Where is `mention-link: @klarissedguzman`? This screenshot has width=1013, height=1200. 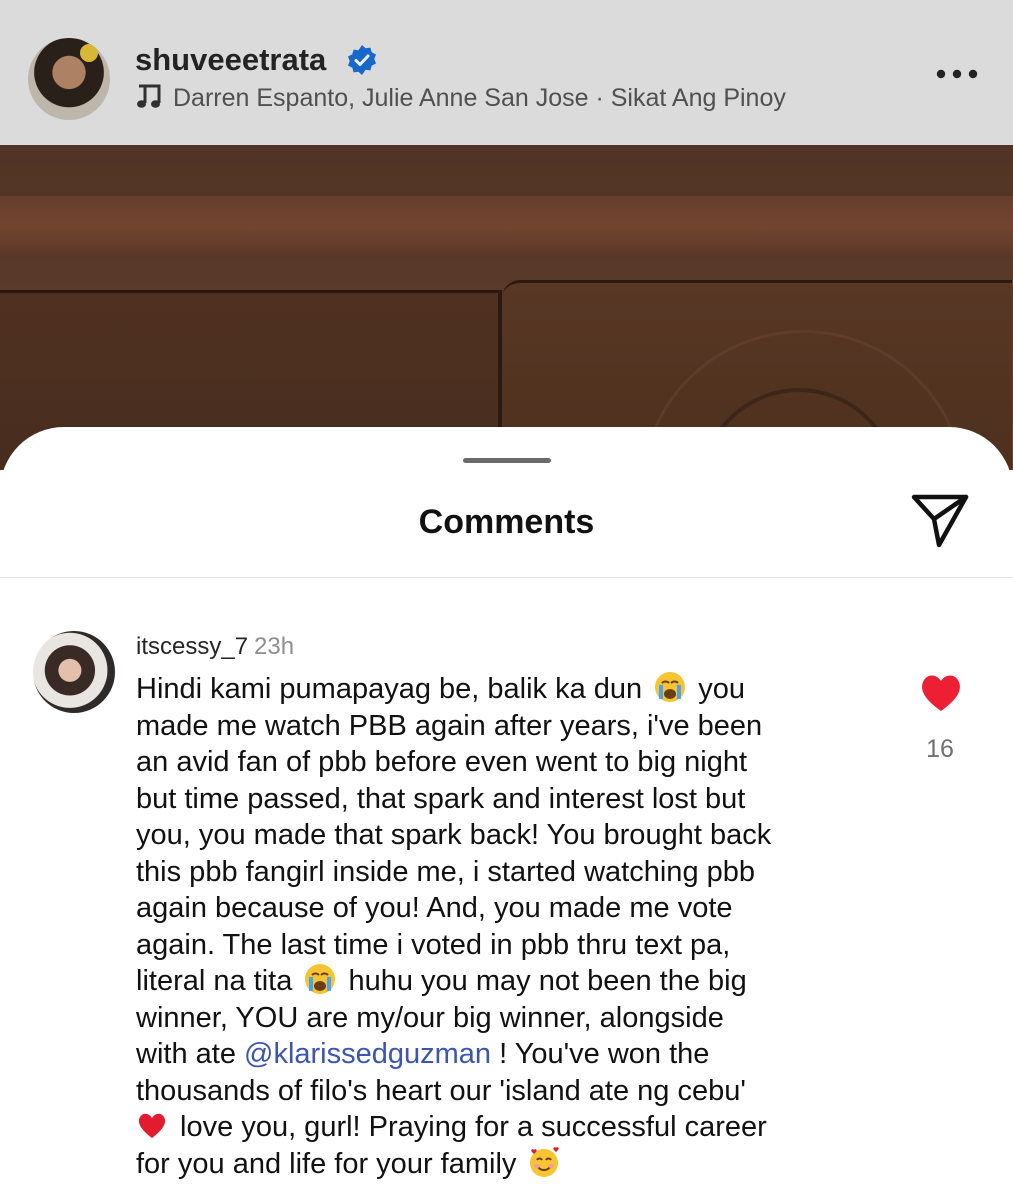
mention-link: @klarissedguzman is located at coordinates (367, 1054).